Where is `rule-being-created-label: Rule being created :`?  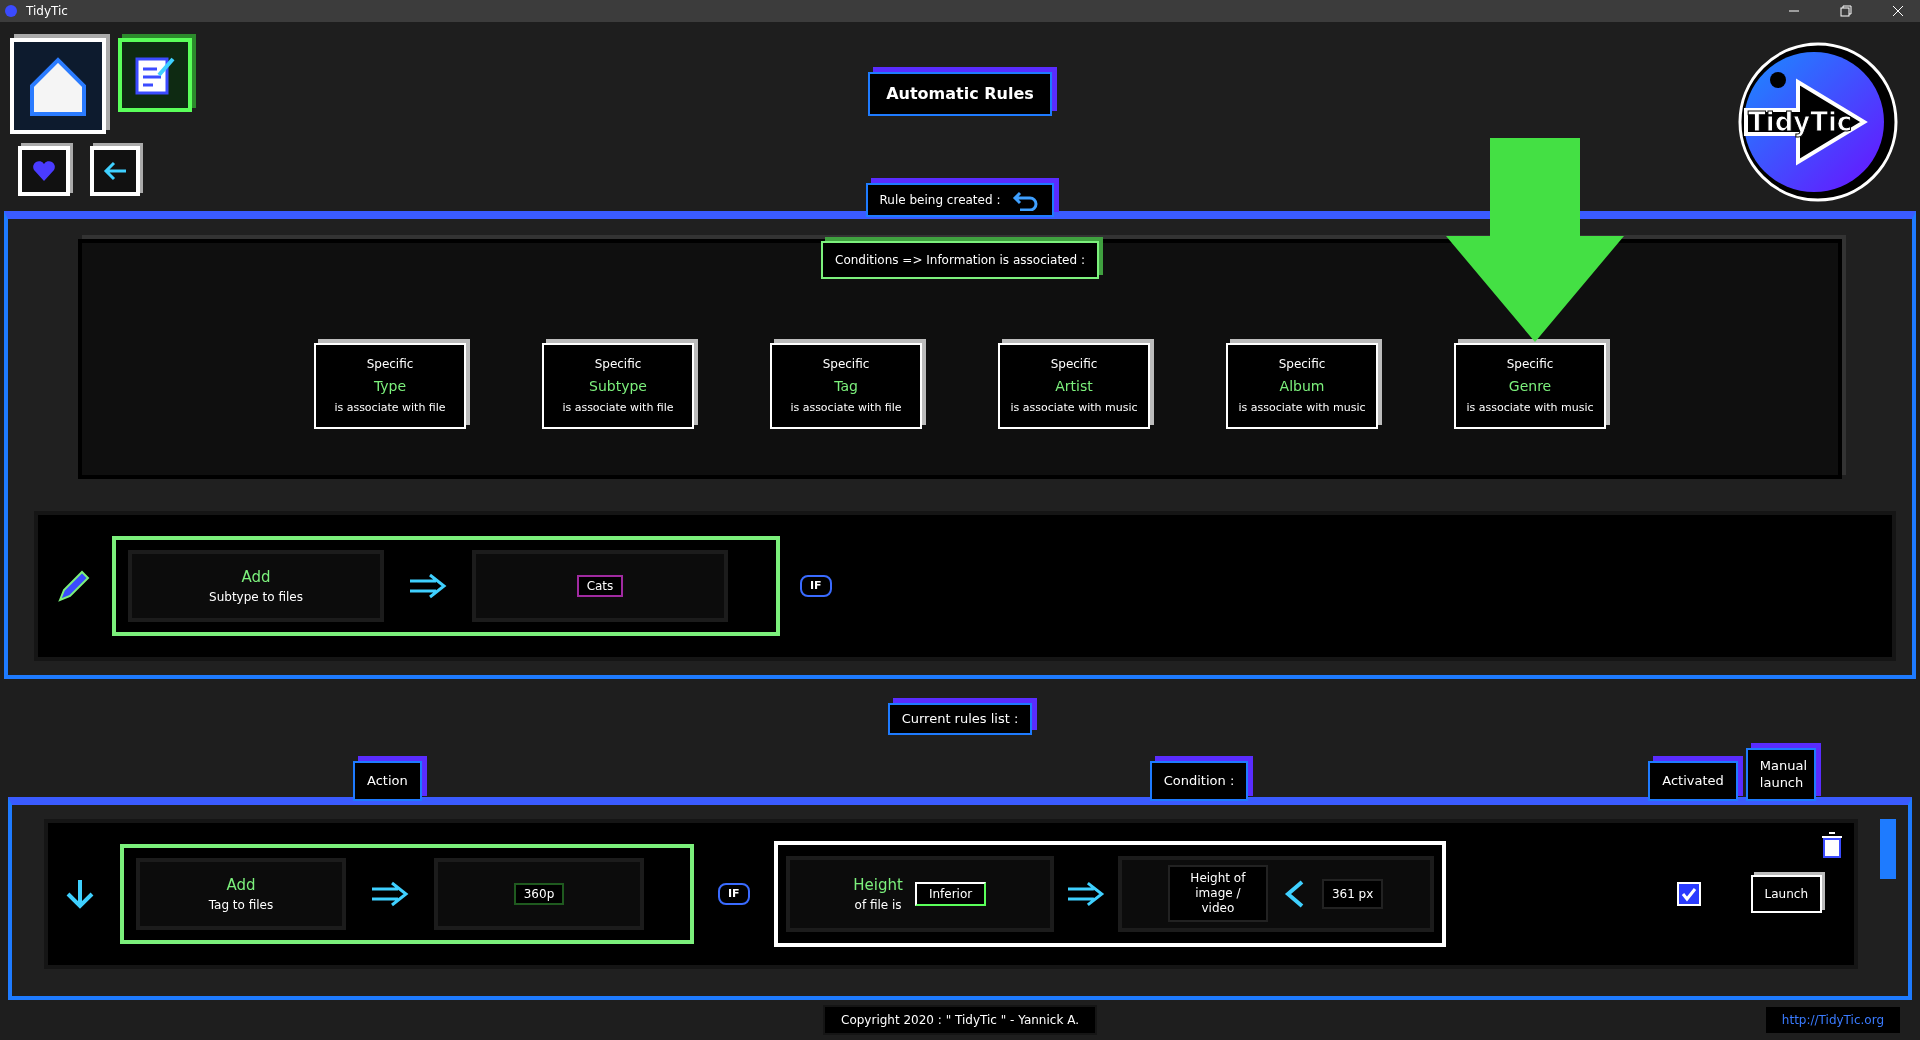
rule-being-created-label: Rule being created : is located at coordinates (940, 201).